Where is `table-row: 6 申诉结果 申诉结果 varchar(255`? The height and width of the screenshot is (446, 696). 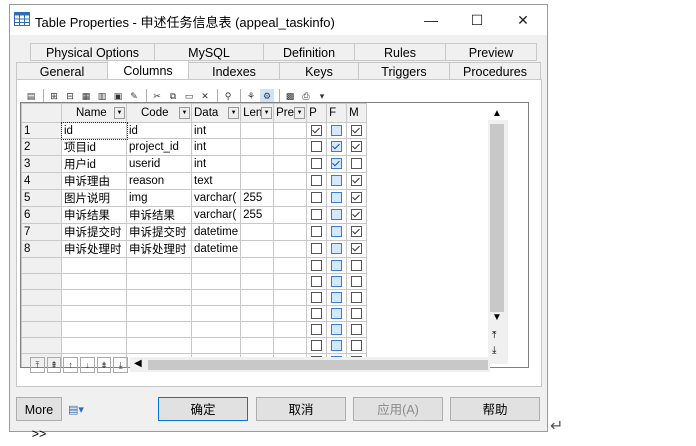 table-row: 6 申诉结果 申诉结果 varchar(255 is located at coordinates (194, 215).